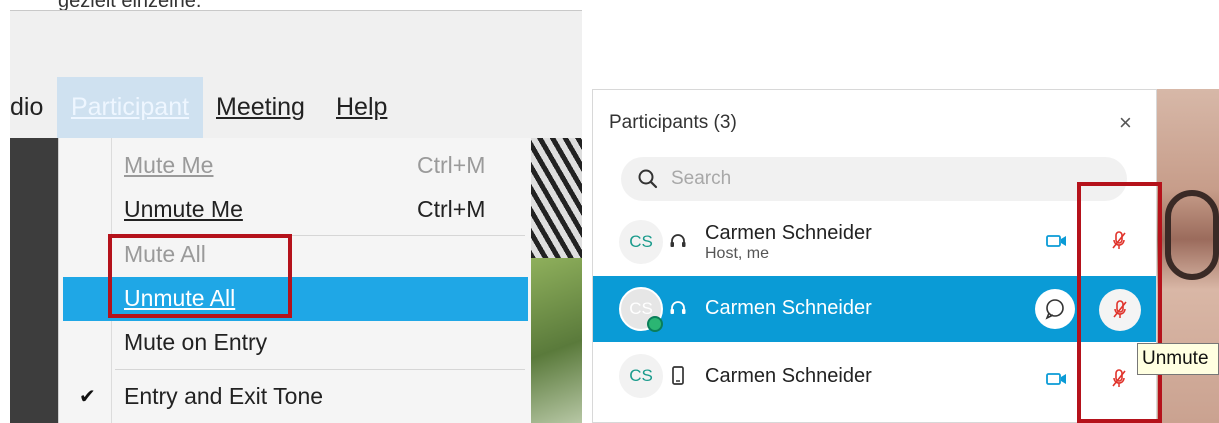 The height and width of the screenshot is (423, 1219). I want to click on background-panel, so click(34, 280).